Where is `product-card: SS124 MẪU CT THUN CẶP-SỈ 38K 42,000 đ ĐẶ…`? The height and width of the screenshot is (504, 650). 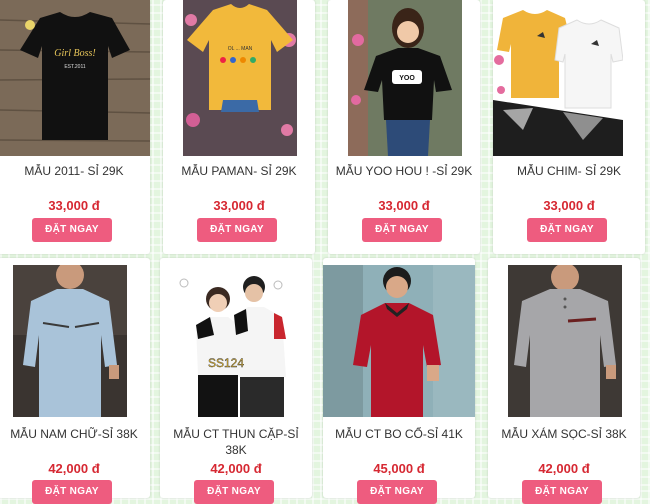 product-card: SS124 MẪU CT THUN CẶP-SỈ 38K 42,000 đ ĐẶ… is located at coordinates (236, 381).